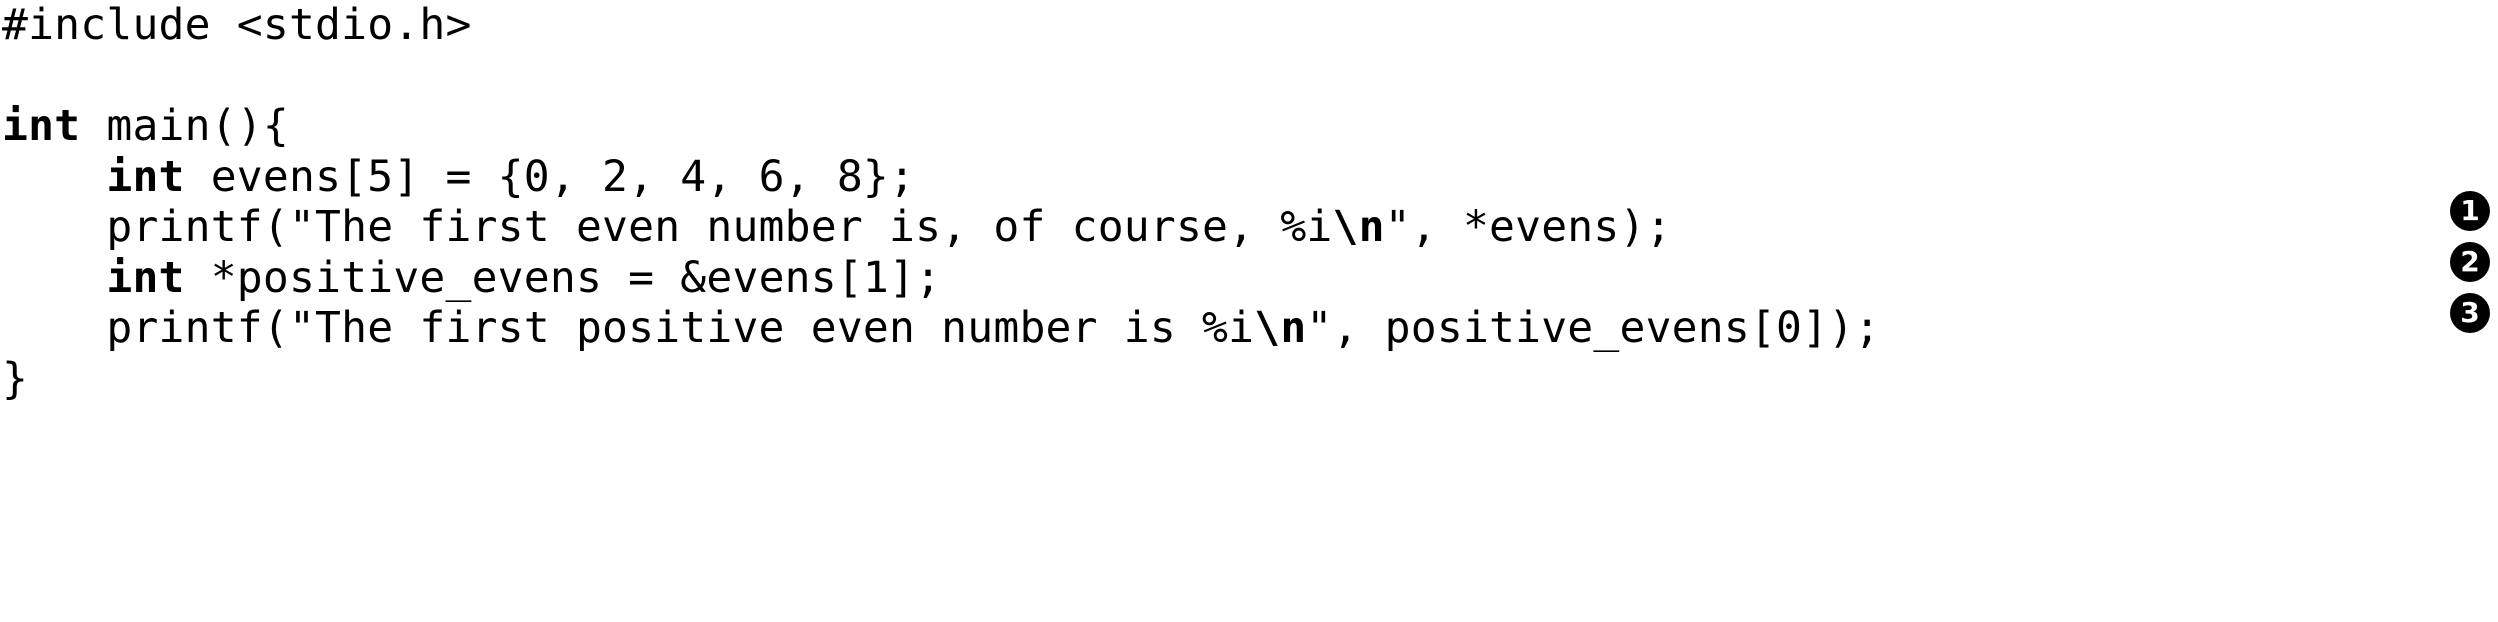  What do you see at coordinates (563, 277) in the screenshot?
I see `code-token: *positive_evens = &evens[1];` at bounding box center [563, 277].